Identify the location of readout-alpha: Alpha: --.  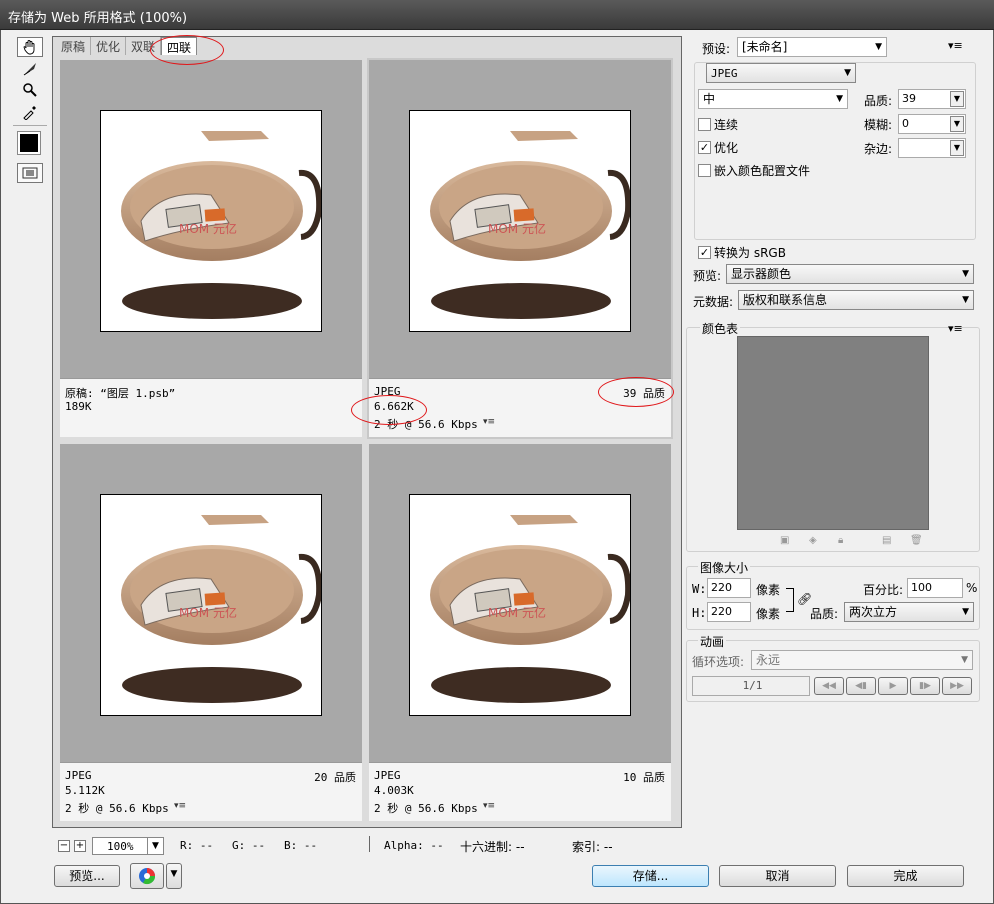
(414, 845).